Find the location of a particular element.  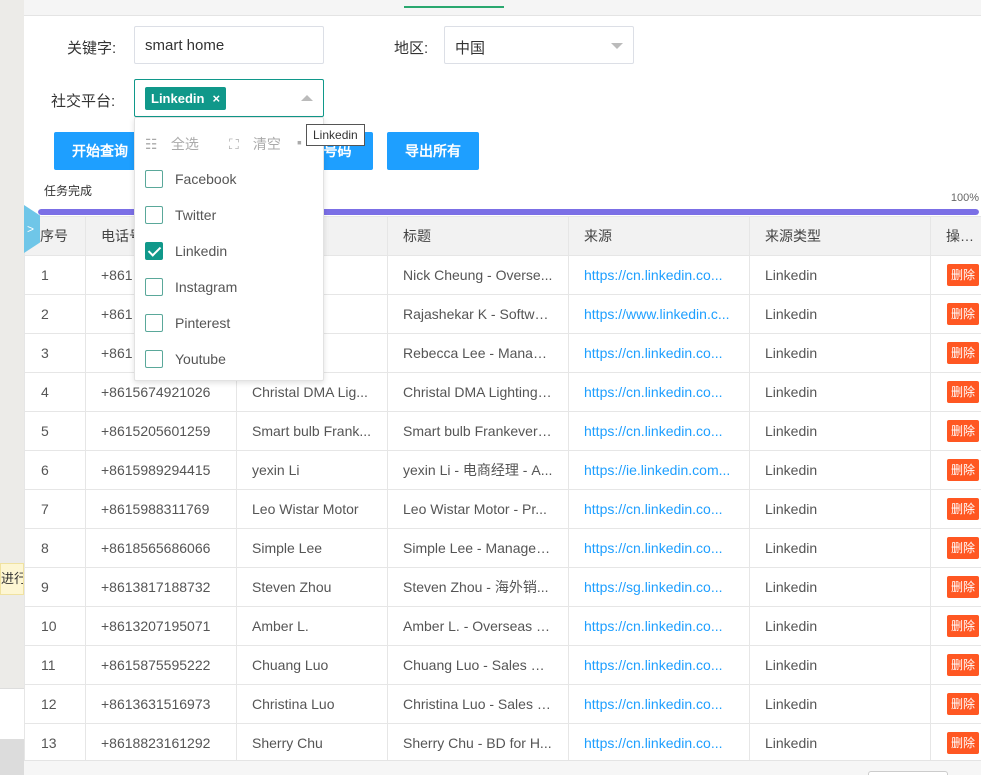

platform-select: Linkedin × is located at coordinates (229, 98).